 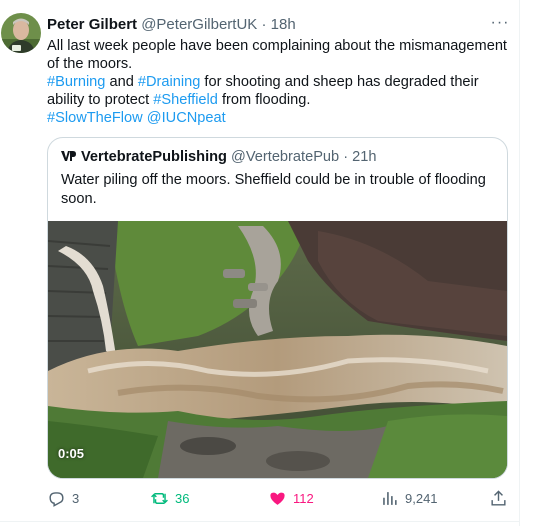 What do you see at coordinates (68, 156) in the screenshot?
I see `vertebrate-logo-icon` at bounding box center [68, 156].